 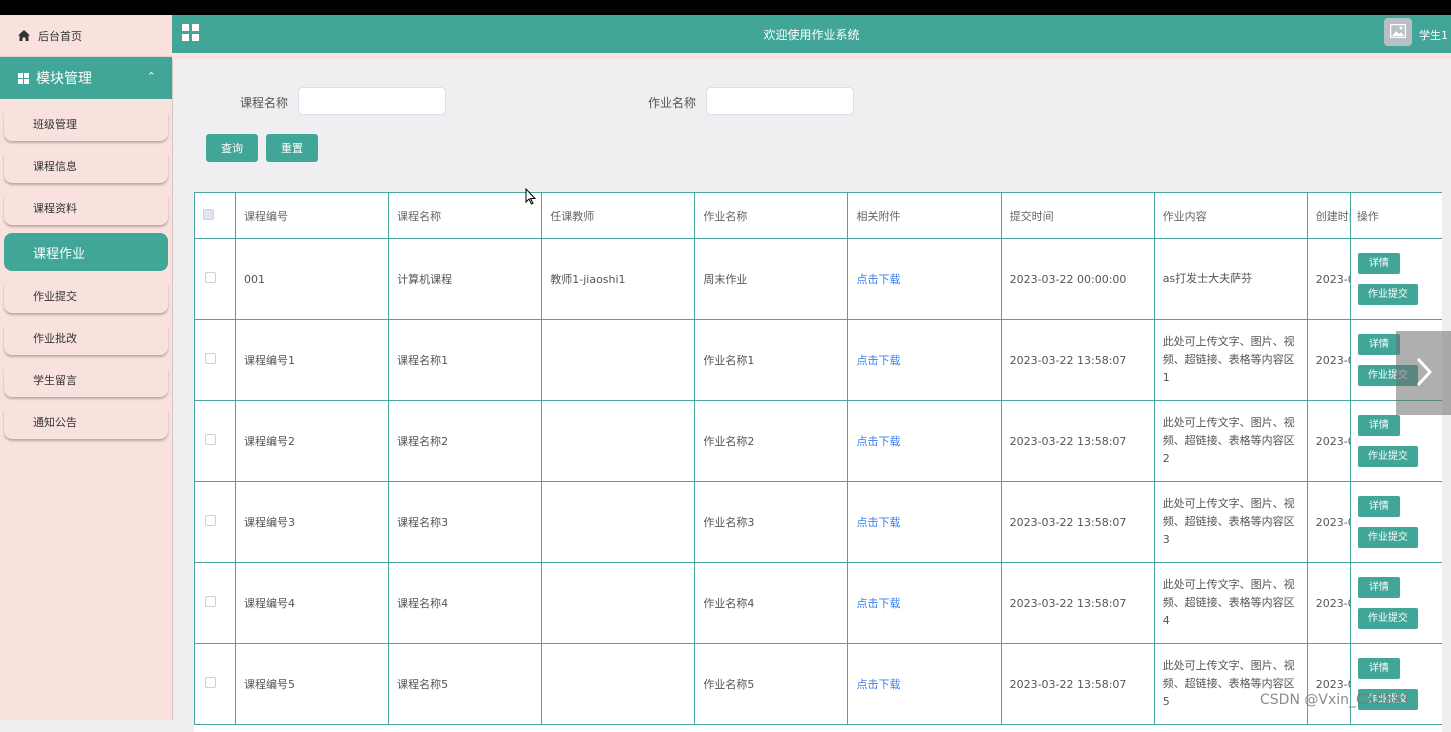 What do you see at coordinates (771, 684) in the screenshot?
I see `cell-homework-name: 作业名称5` at bounding box center [771, 684].